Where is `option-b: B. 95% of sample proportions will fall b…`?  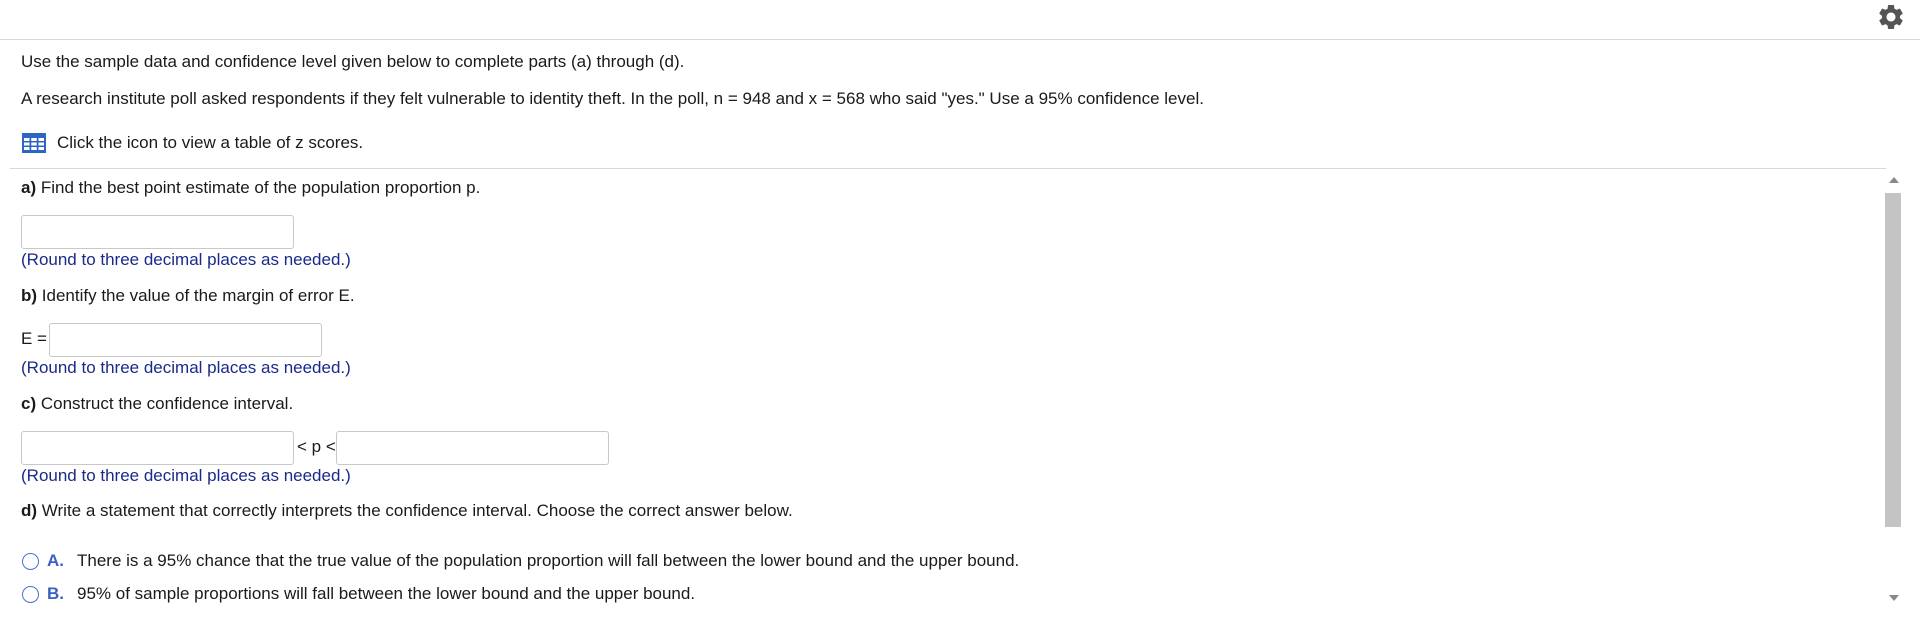
option-b: B. 95% of sample proportions will fall b… is located at coordinates (358, 594).